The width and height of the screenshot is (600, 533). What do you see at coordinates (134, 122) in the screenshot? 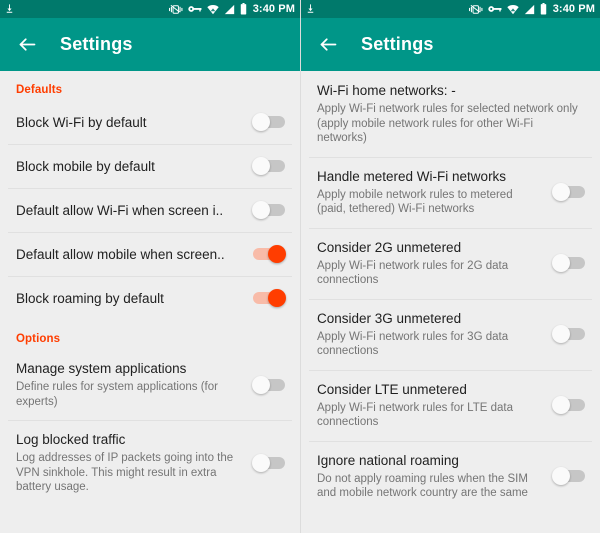
I see `row-text: Block Wi-Fi by default` at bounding box center [134, 122].